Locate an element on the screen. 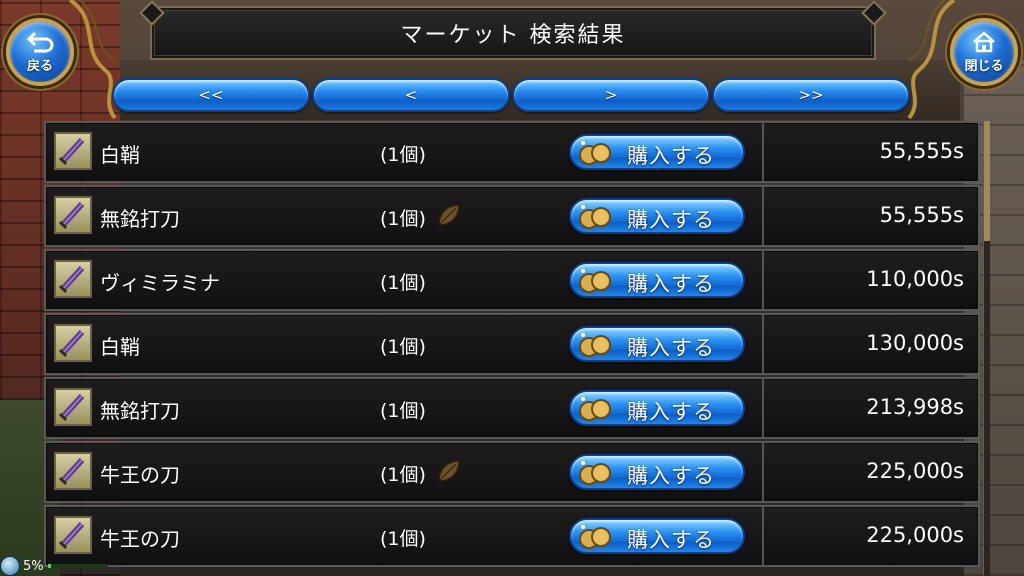 The height and width of the screenshot is (576, 1024). last-page-button: >> is located at coordinates (811, 95).